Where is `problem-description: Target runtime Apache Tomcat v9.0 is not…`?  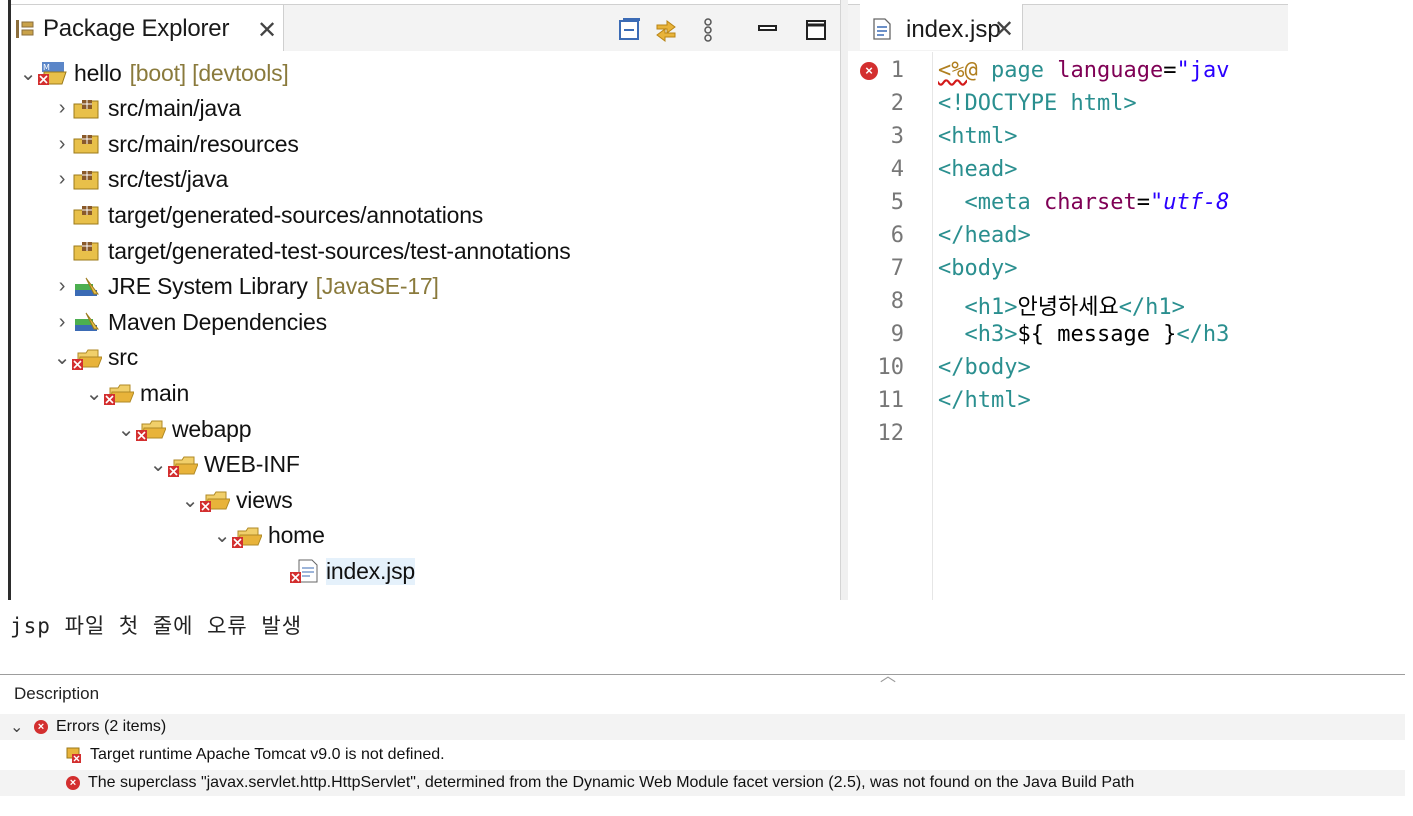
problem-description: Target runtime Apache Tomcat v9.0 is not… is located at coordinates (267, 754).